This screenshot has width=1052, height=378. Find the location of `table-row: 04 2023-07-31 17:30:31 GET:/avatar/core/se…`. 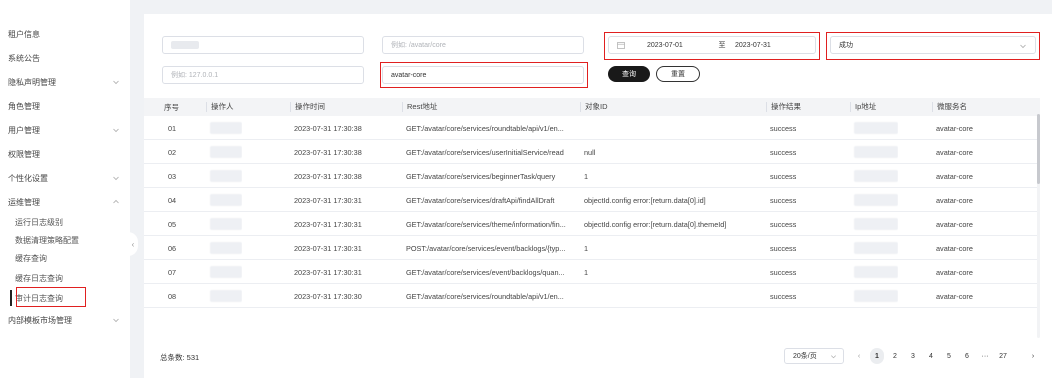

table-row: 04 2023-07-31 17:30:31 GET:/avatar/core/se… is located at coordinates (592, 200).